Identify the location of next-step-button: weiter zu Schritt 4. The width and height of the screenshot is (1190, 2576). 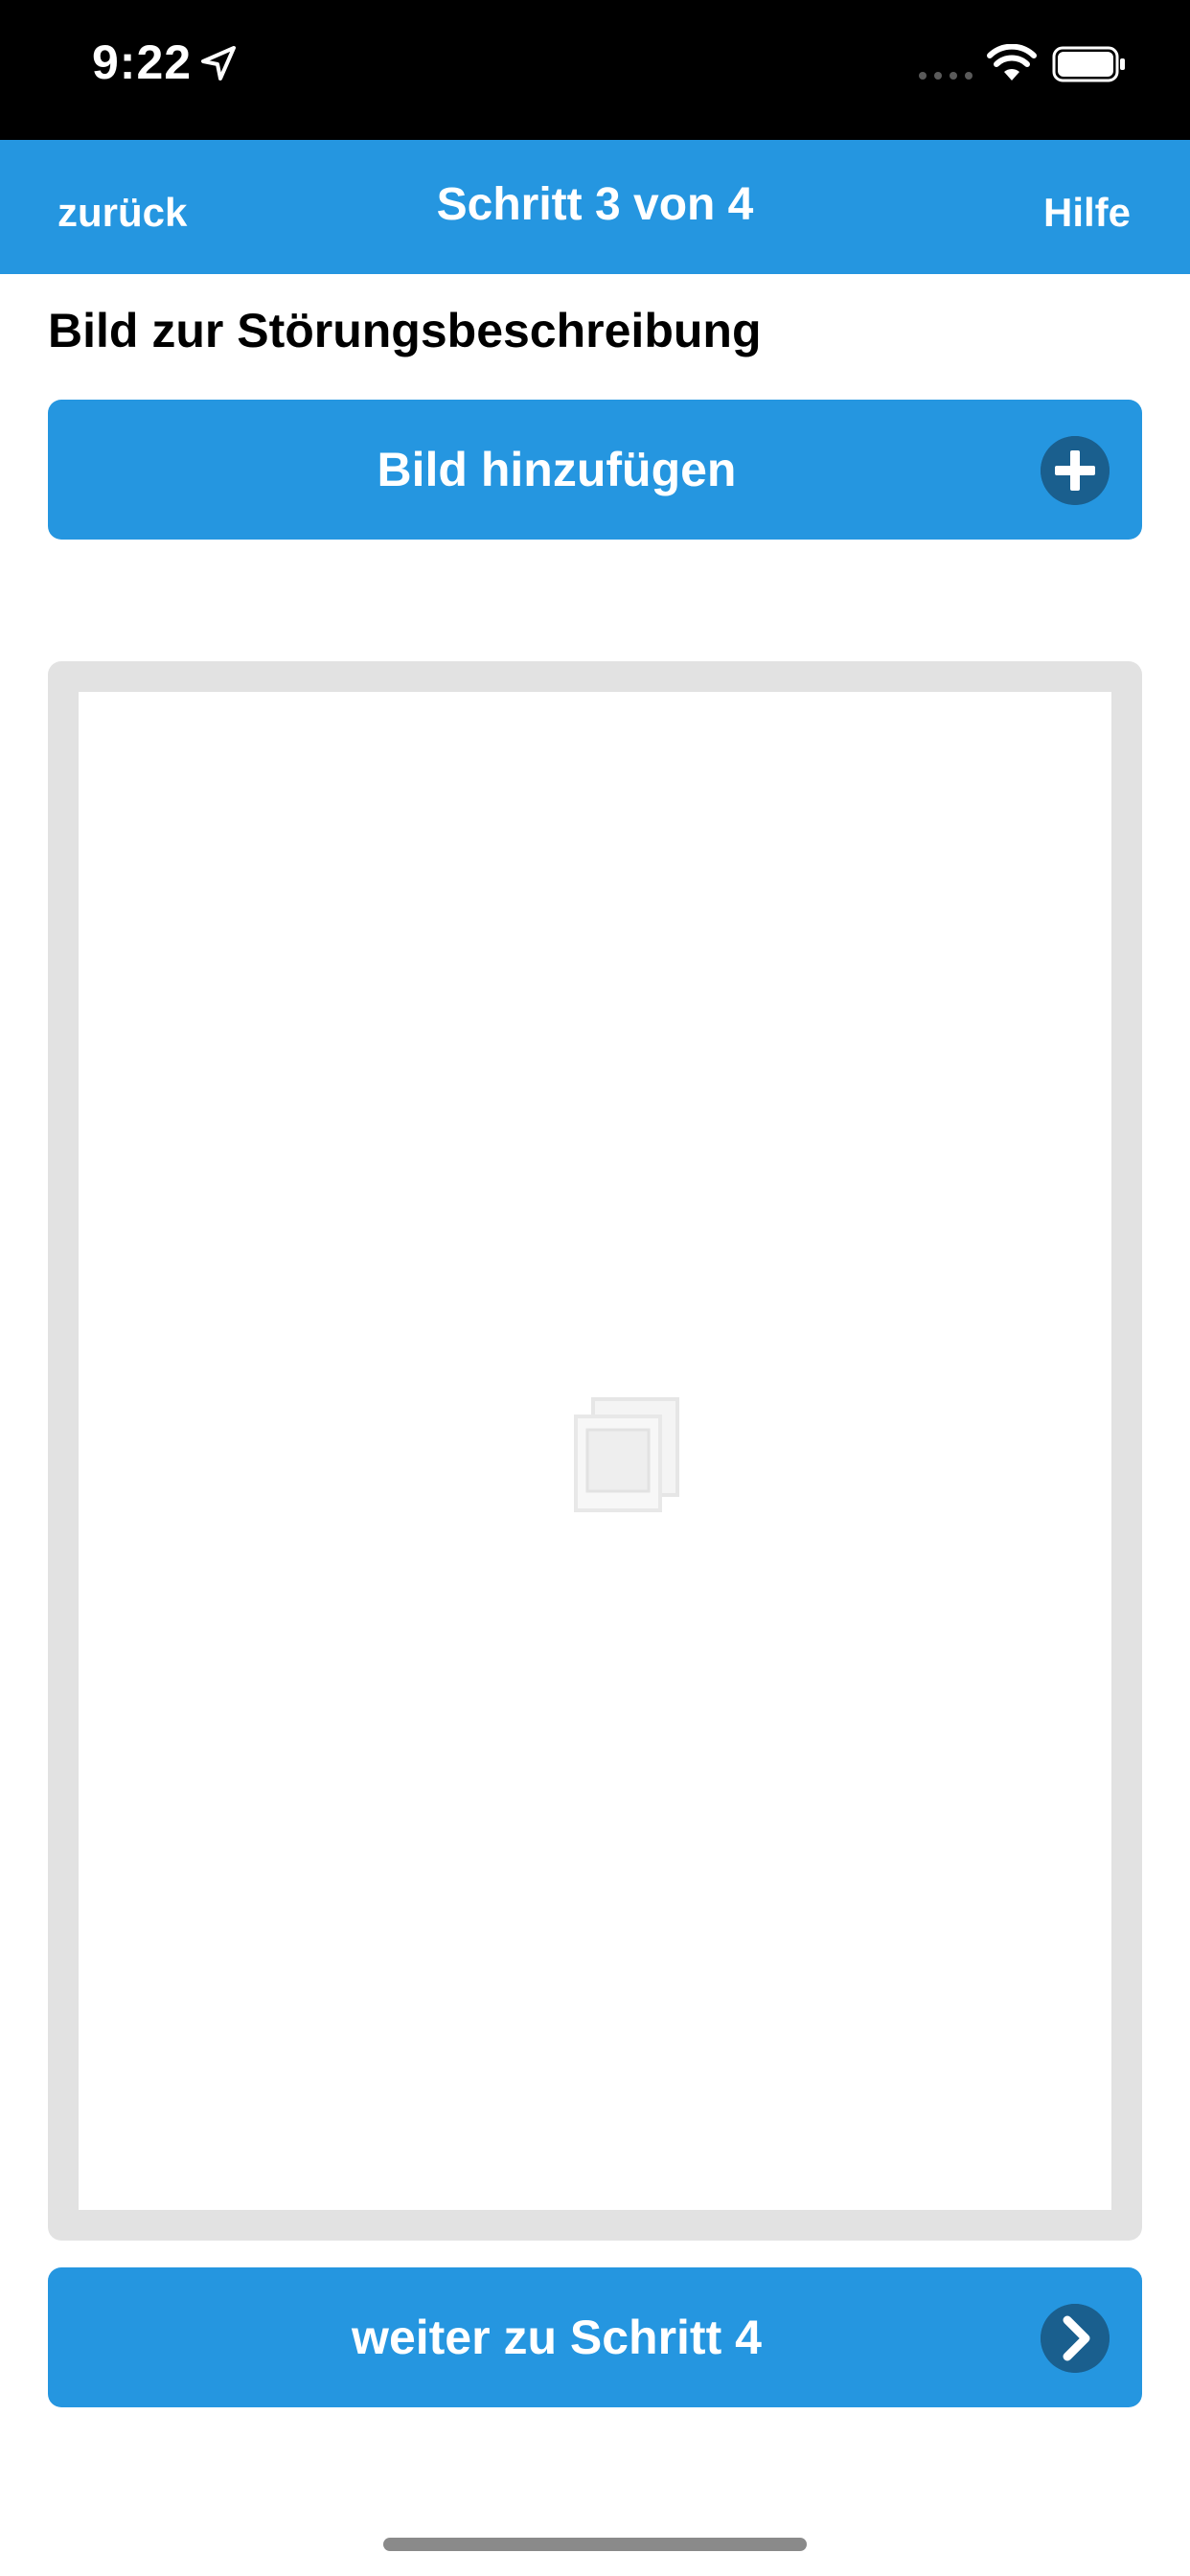
(595, 2337).